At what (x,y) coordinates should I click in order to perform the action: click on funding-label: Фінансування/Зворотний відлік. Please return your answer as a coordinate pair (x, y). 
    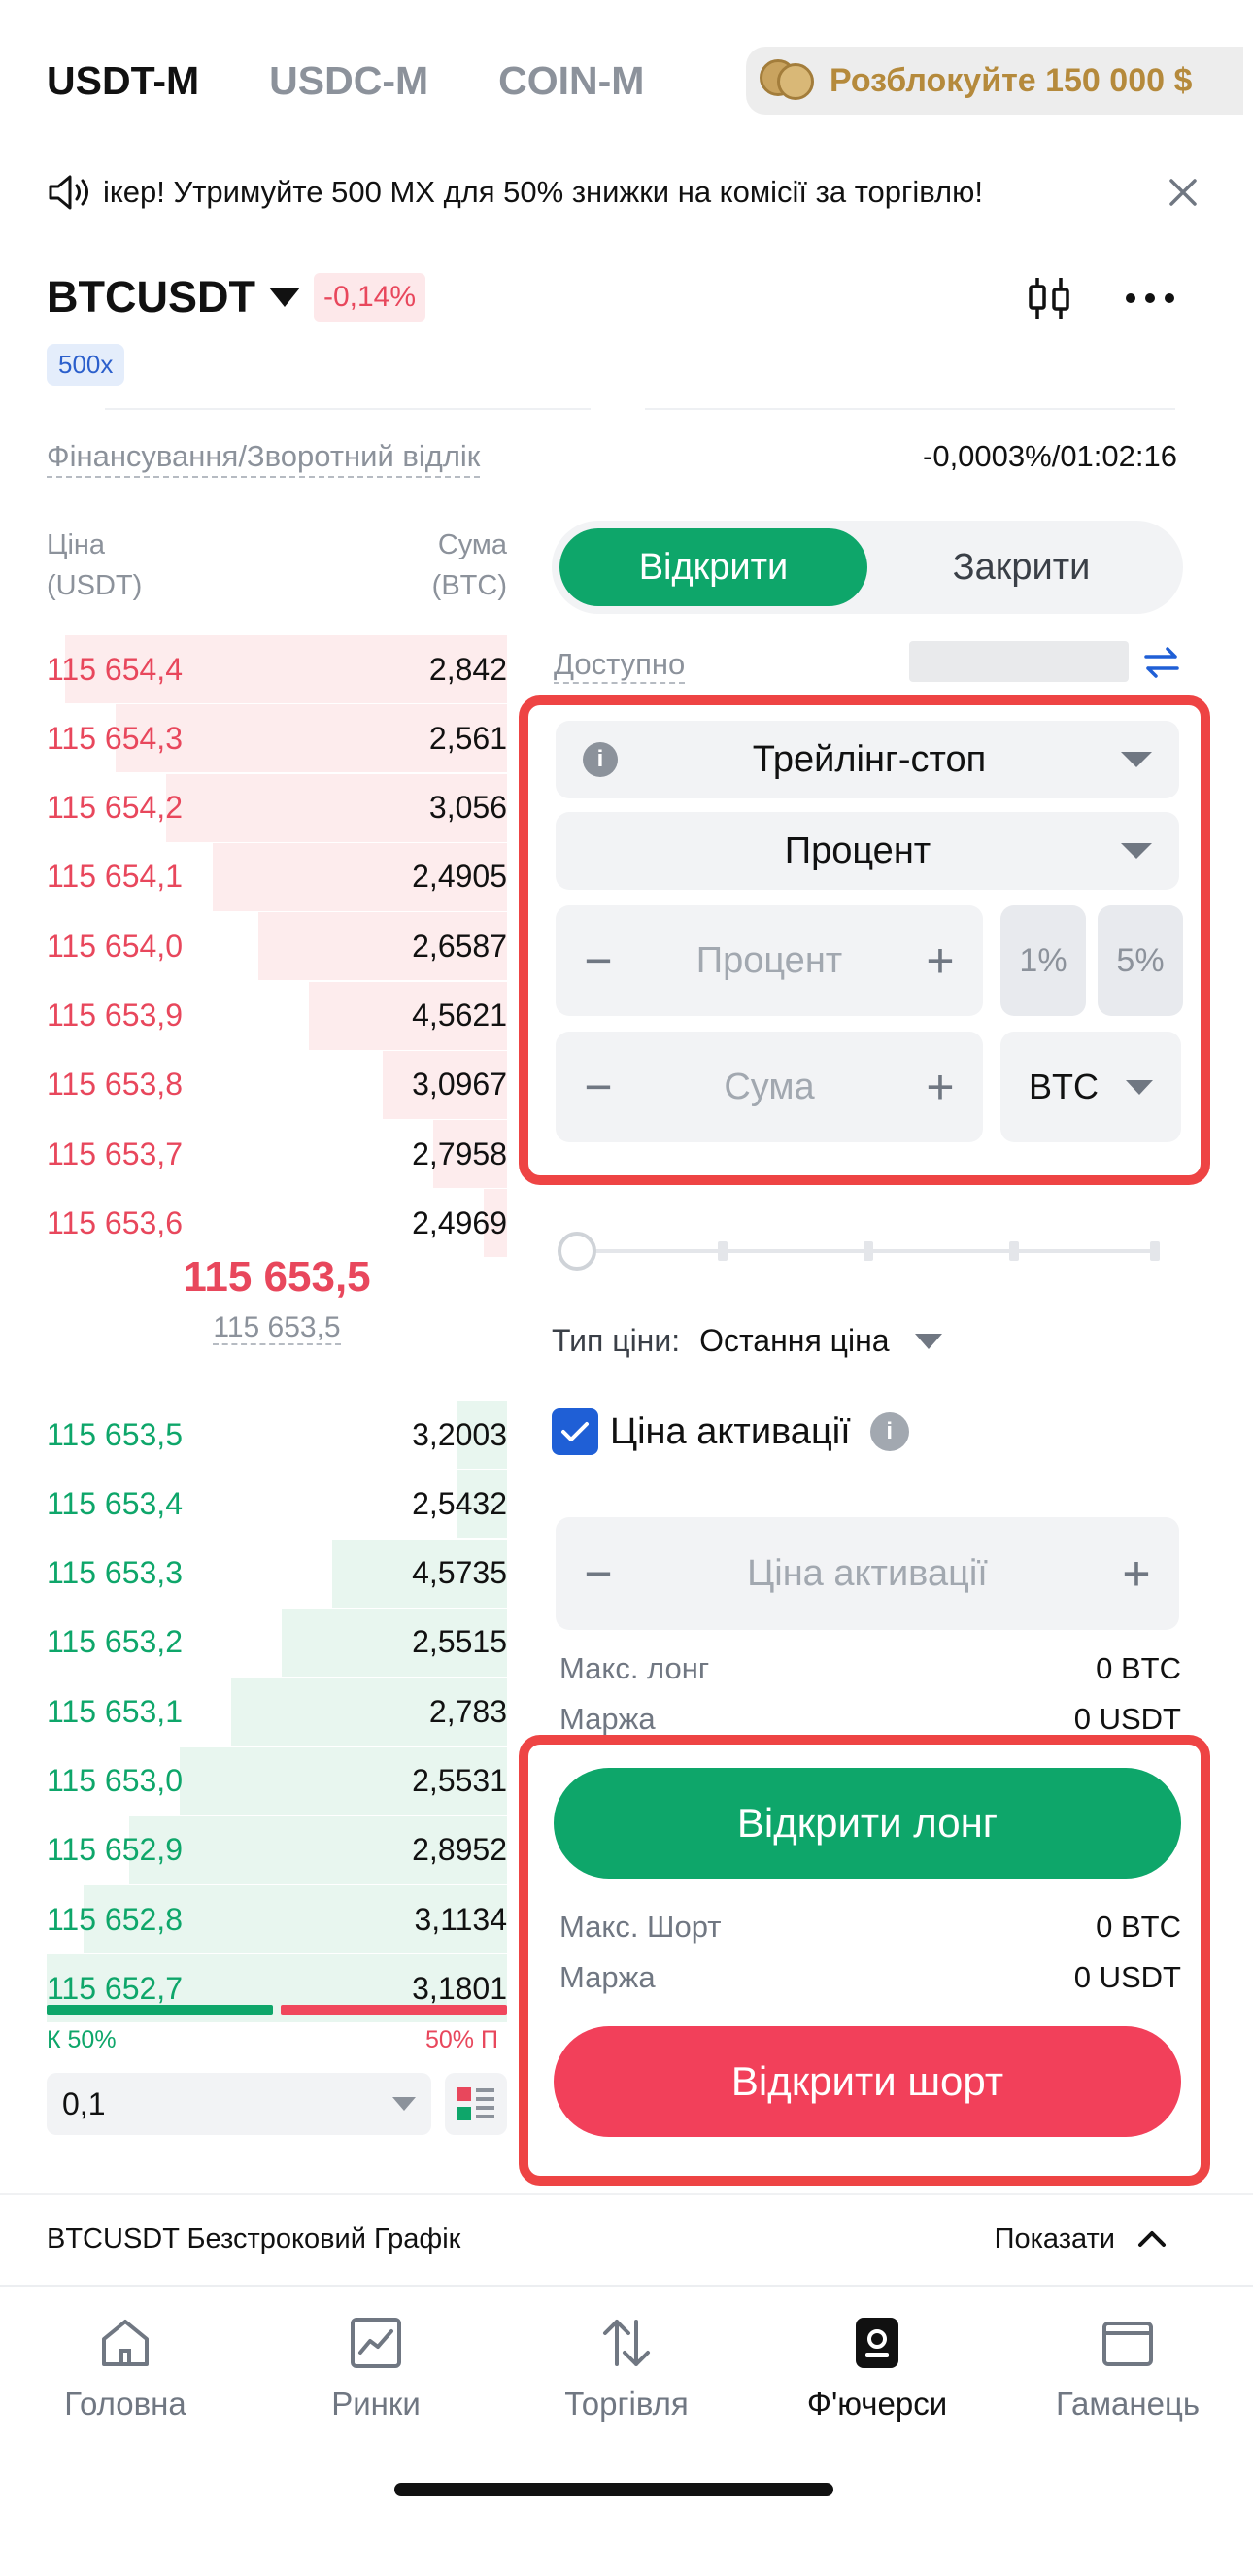
    Looking at the image, I should click on (264, 458).